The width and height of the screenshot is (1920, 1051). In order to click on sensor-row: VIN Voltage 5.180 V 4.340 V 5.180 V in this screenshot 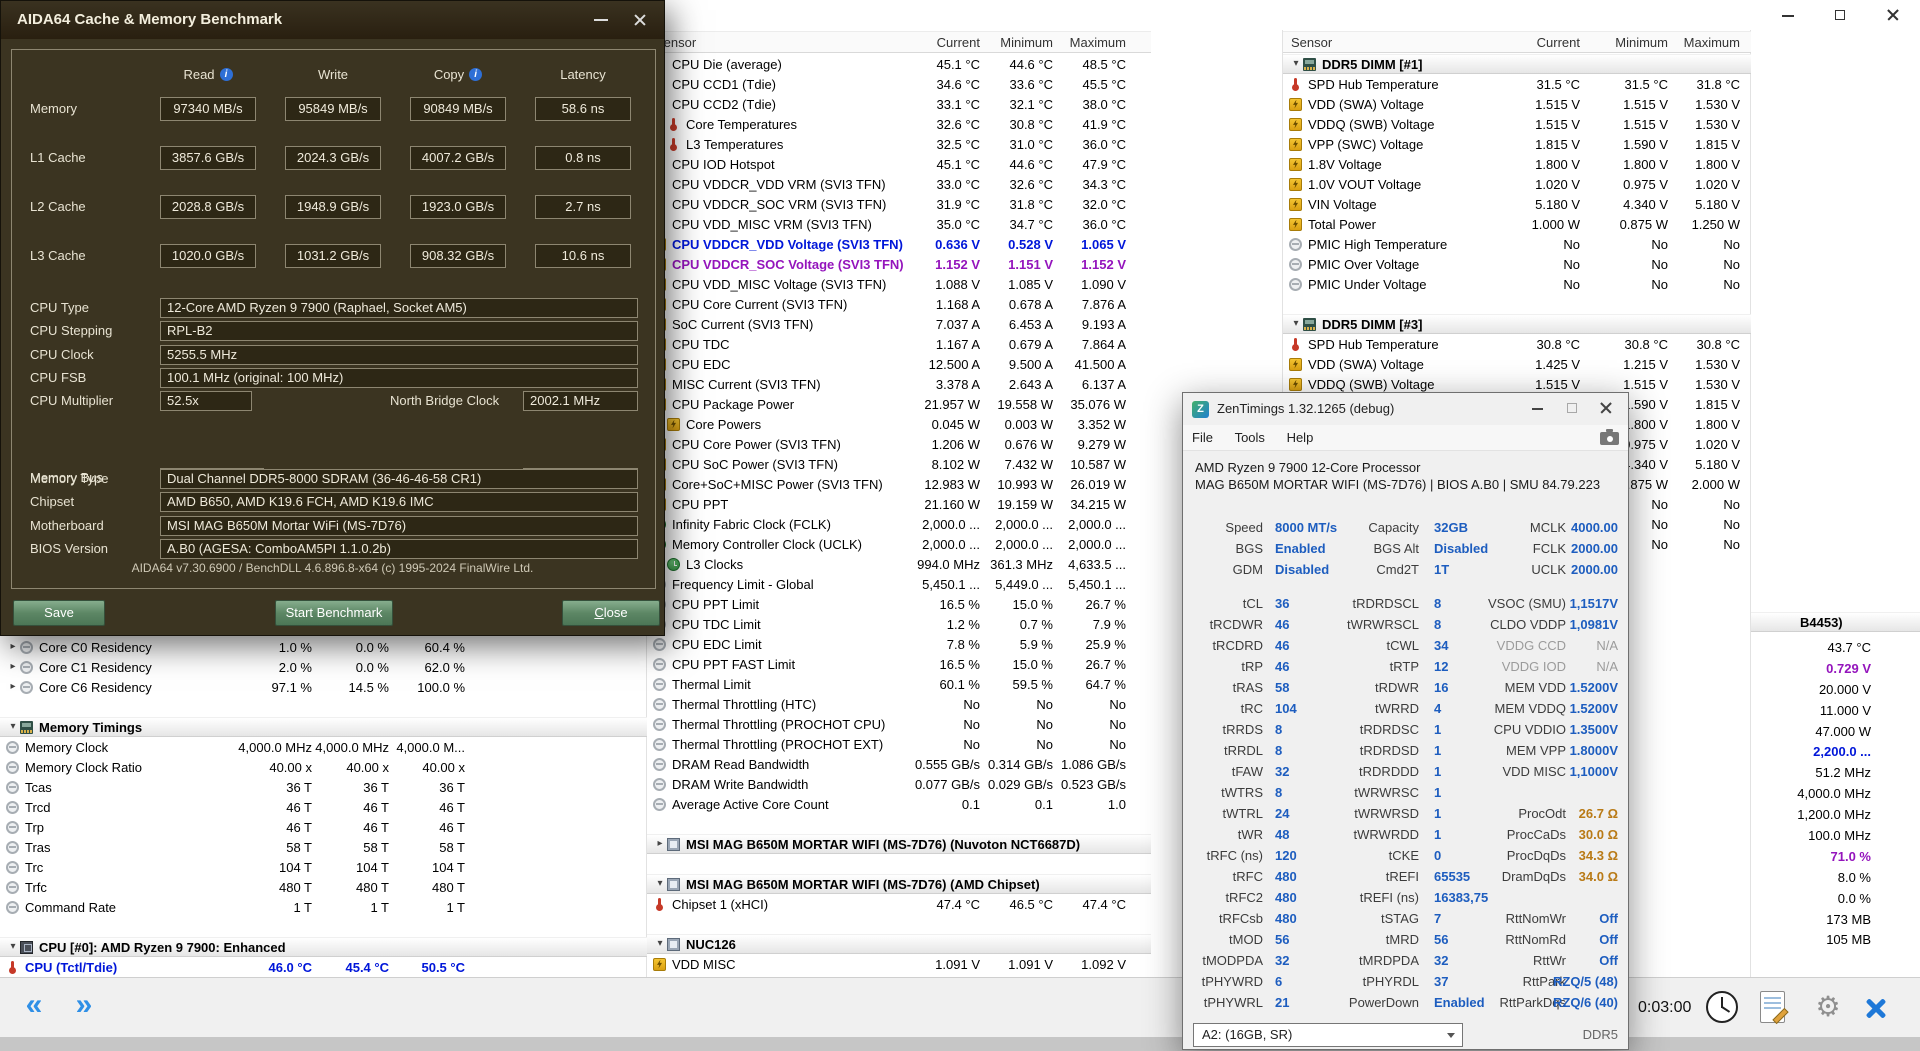, I will do `click(1517, 204)`.